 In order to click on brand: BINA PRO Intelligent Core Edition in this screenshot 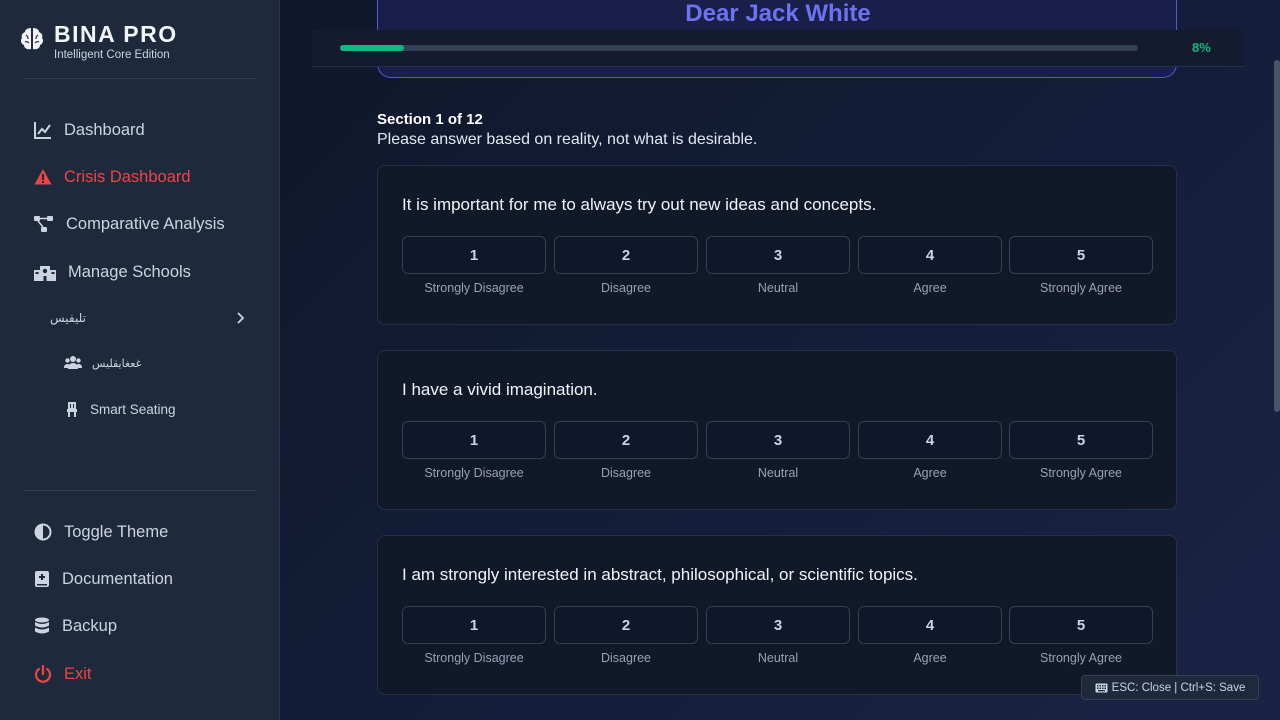, I will do `click(99, 40)`.